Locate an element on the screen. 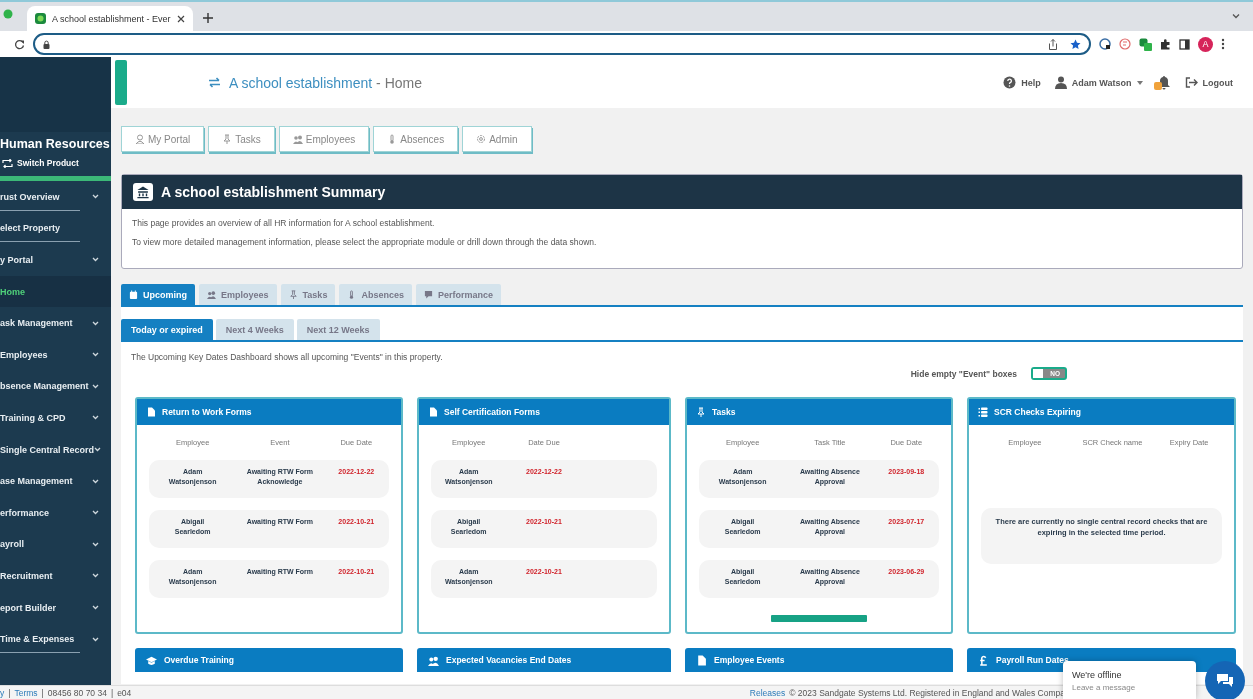 The image size is (1253, 699). window-dot-icon is located at coordinates (8, 14).